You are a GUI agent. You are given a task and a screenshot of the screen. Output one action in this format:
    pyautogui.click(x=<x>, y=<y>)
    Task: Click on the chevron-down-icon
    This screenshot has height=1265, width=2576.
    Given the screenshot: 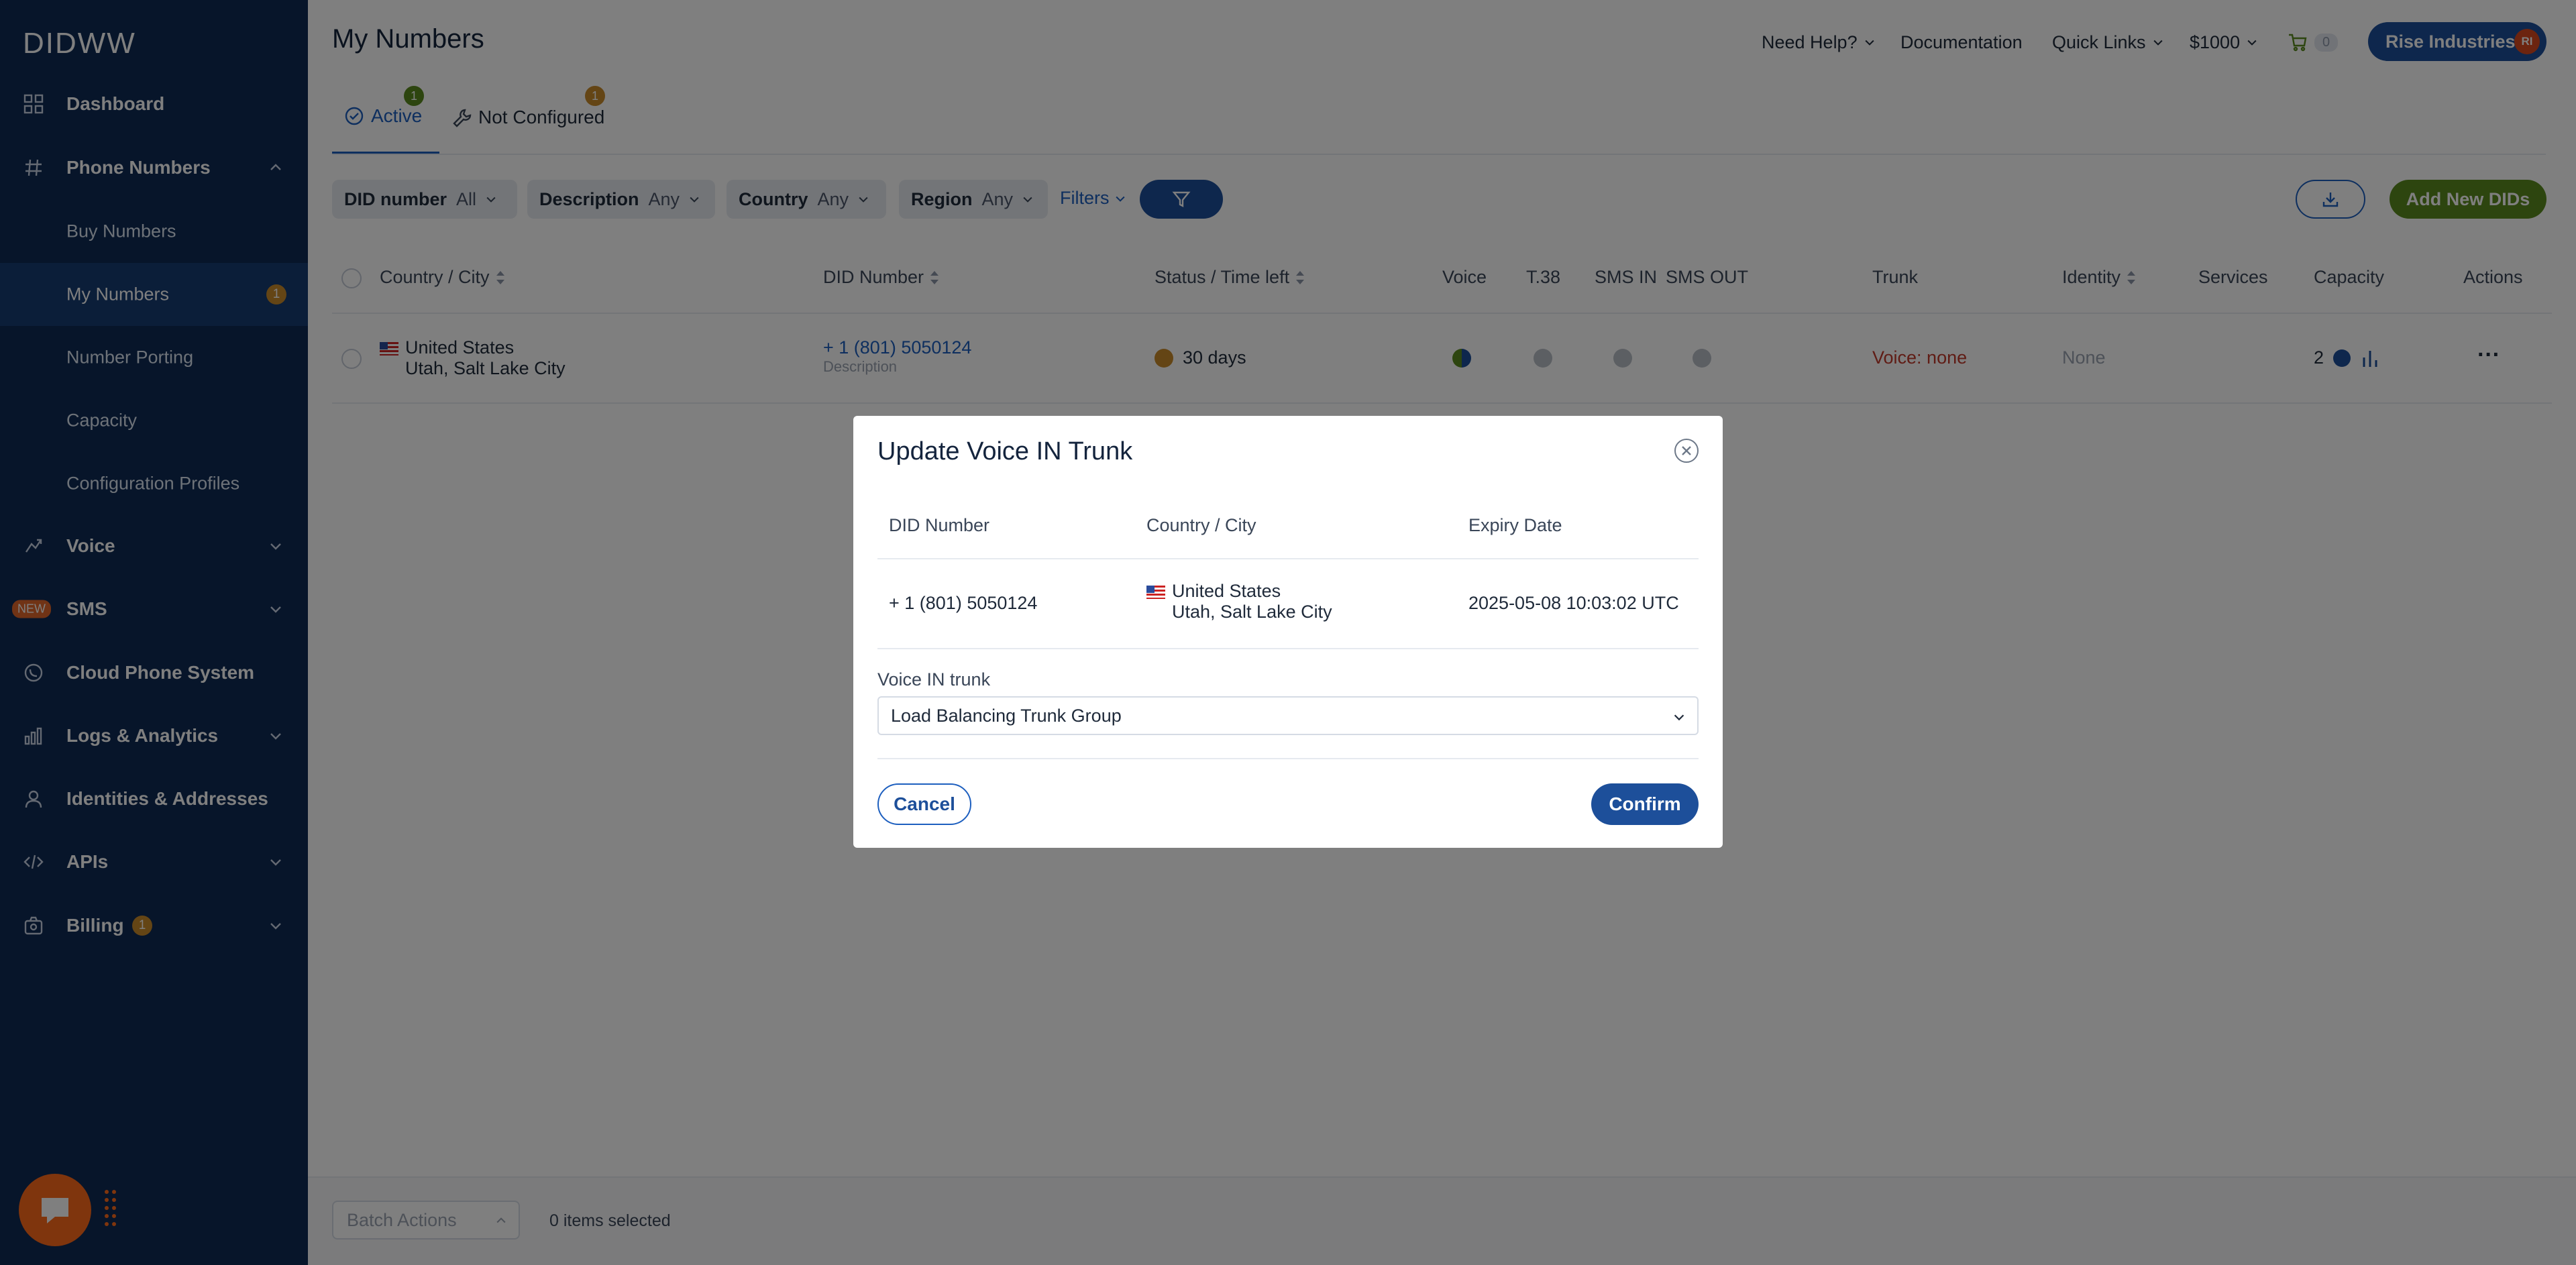 What is the action you would take?
    pyautogui.click(x=1679, y=718)
    